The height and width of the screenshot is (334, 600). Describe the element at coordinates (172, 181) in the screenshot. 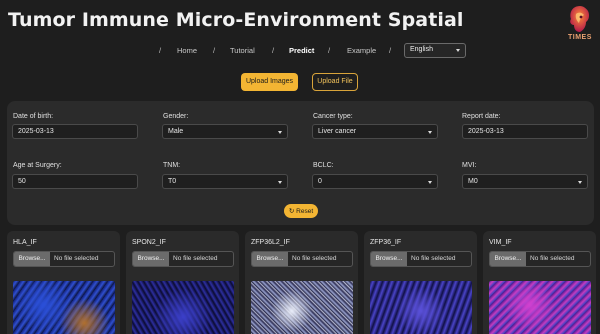

I see `tnm-value: T0` at that location.